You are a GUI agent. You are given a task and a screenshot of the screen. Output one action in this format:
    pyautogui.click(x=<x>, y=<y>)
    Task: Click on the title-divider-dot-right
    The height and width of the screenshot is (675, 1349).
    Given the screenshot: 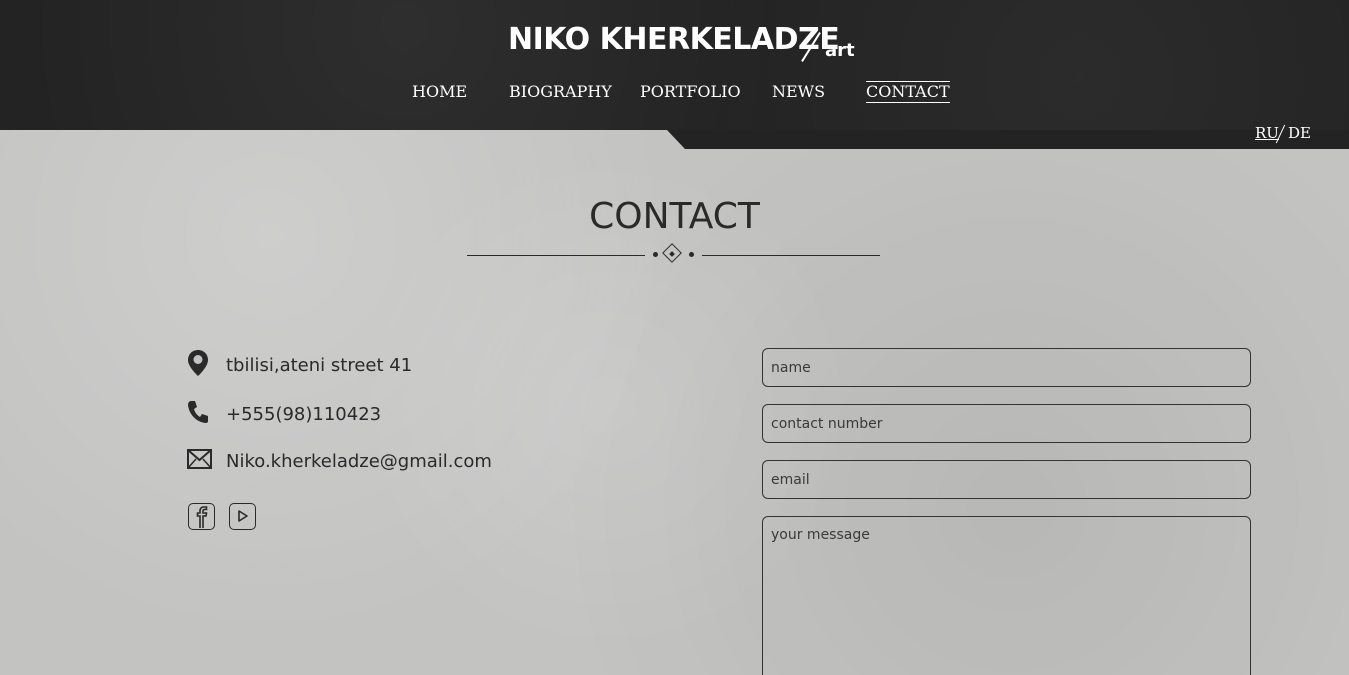 What is the action you would take?
    pyautogui.click(x=691, y=254)
    